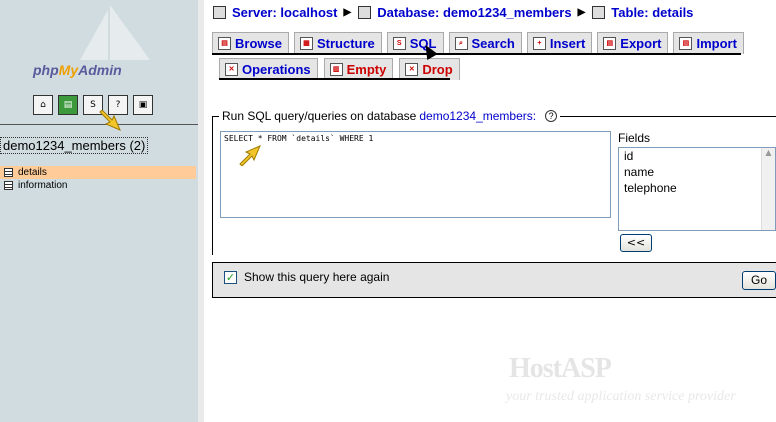  What do you see at coordinates (437, 69) in the screenshot?
I see `tab-label: Drop` at bounding box center [437, 69].